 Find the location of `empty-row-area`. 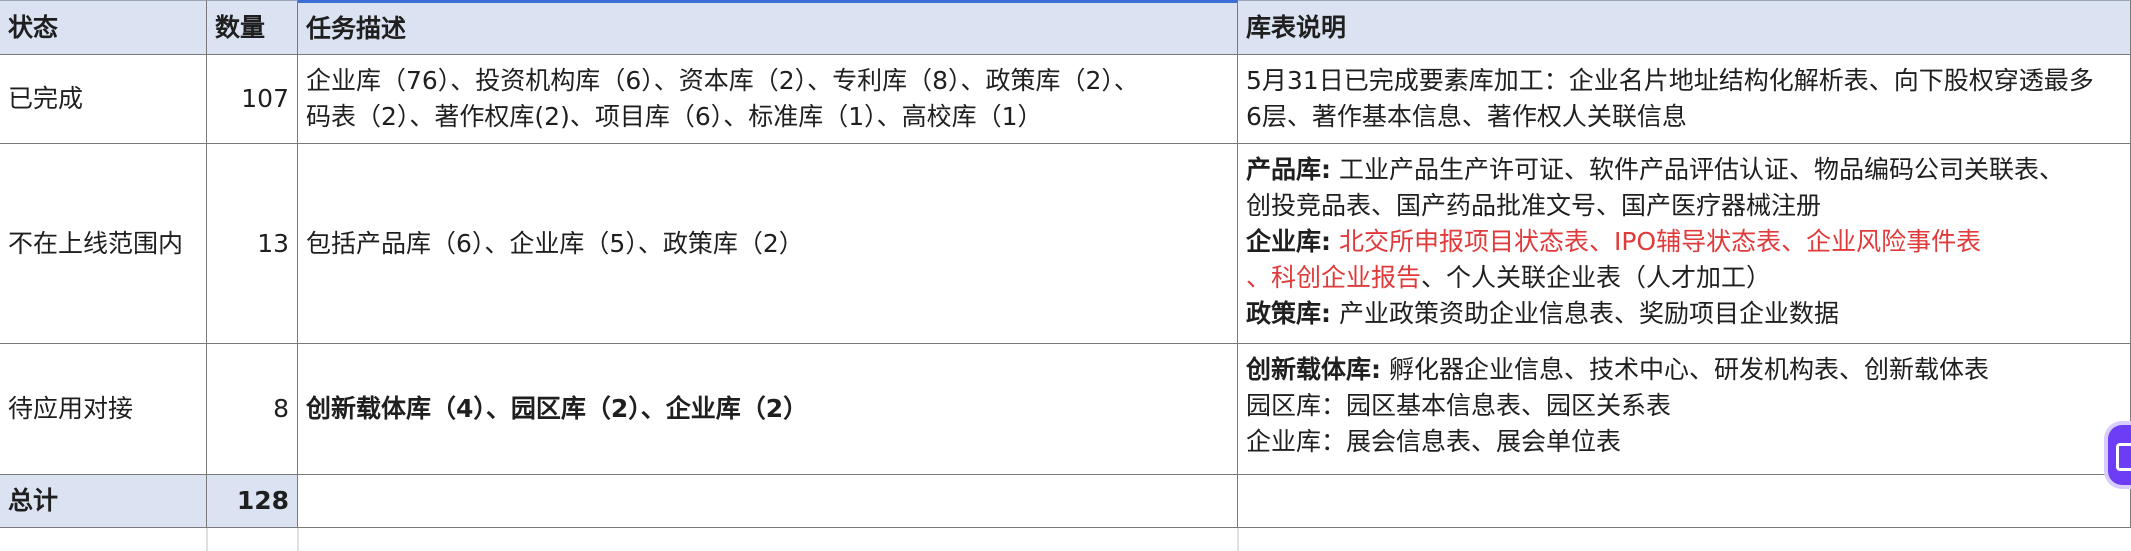

empty-row-area is located at coordinates (1065, 539).